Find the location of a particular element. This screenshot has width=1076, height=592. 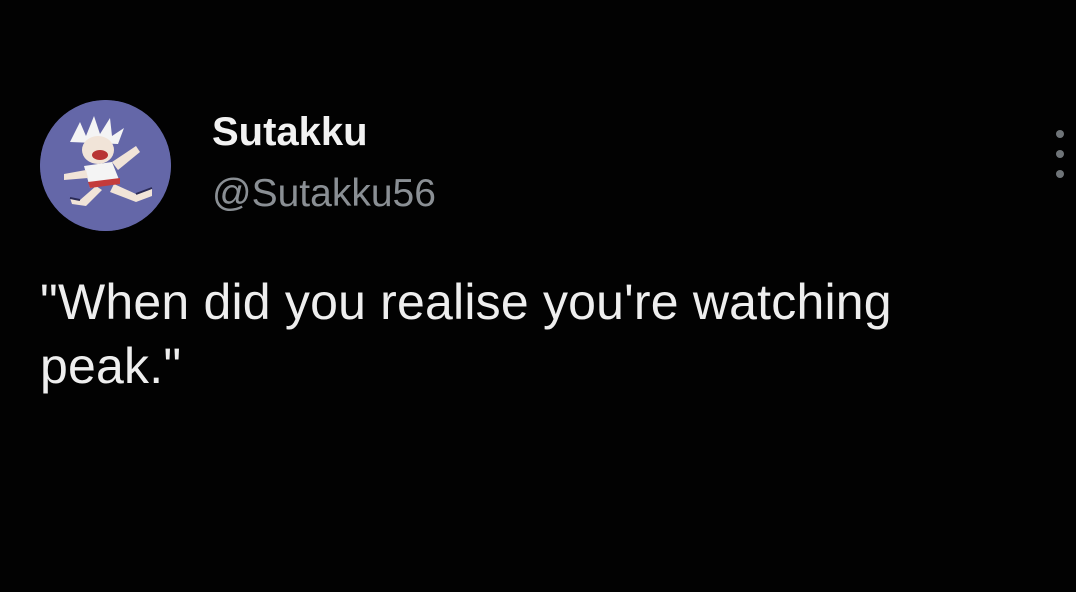

more-options-button is located at coordinates (1060, 154).